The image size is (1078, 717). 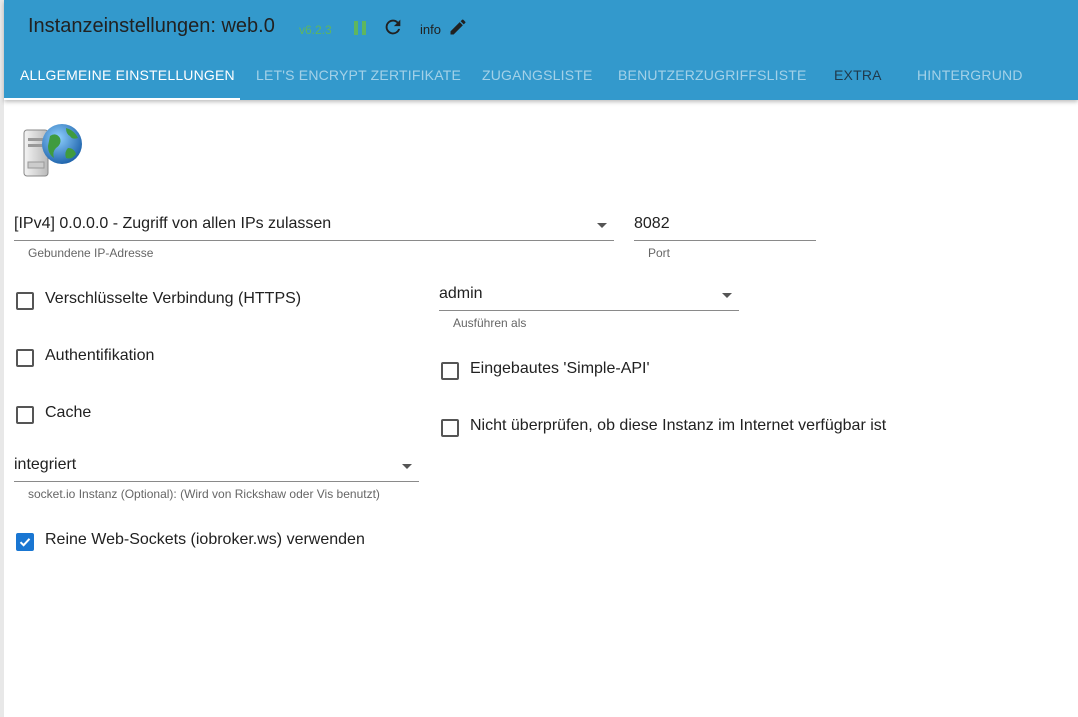 What do you see at coordinates (68, 412) in the screenshot?
I see `cache-label: Cache` at bounding box center [68, 412].